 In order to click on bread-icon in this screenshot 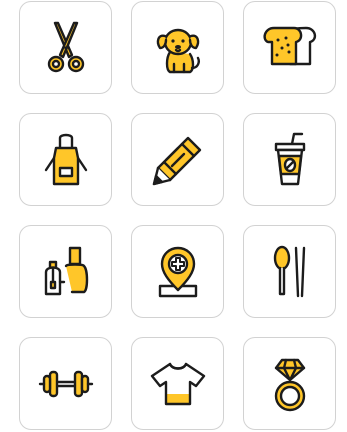, I will do `click(289, 45)`.